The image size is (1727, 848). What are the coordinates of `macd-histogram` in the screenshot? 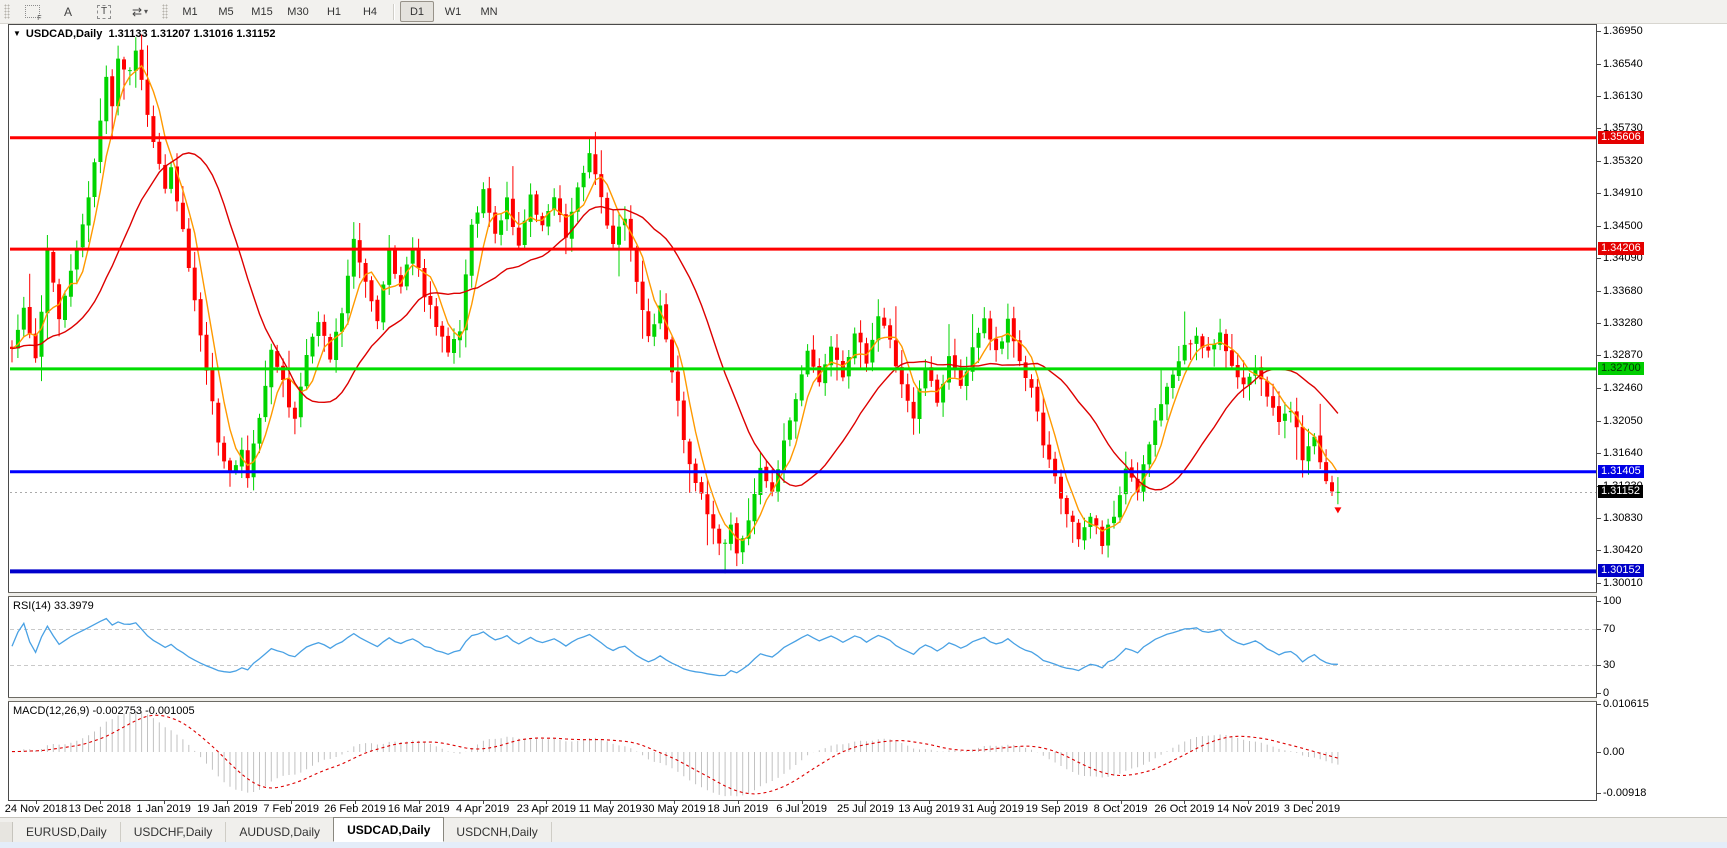 It's located at (675, 754).